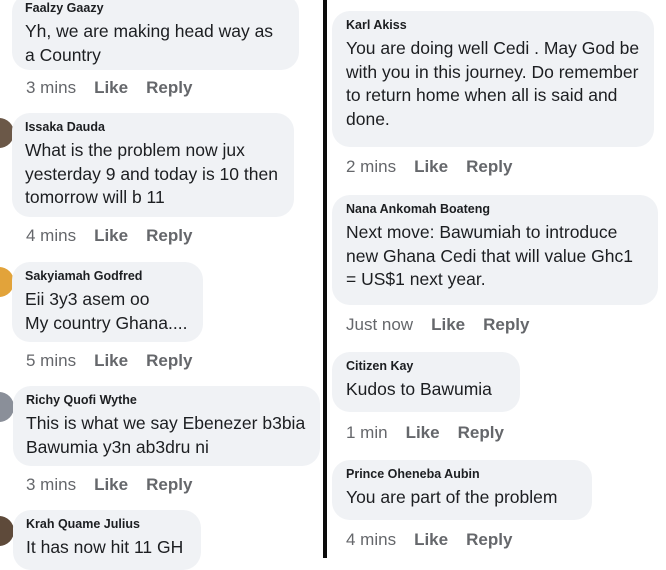  What do you see at coordinates (105, 547) in the screenshot?
I see `comment-text: It has now hit 11 GH` at bounding box center [105, 547].